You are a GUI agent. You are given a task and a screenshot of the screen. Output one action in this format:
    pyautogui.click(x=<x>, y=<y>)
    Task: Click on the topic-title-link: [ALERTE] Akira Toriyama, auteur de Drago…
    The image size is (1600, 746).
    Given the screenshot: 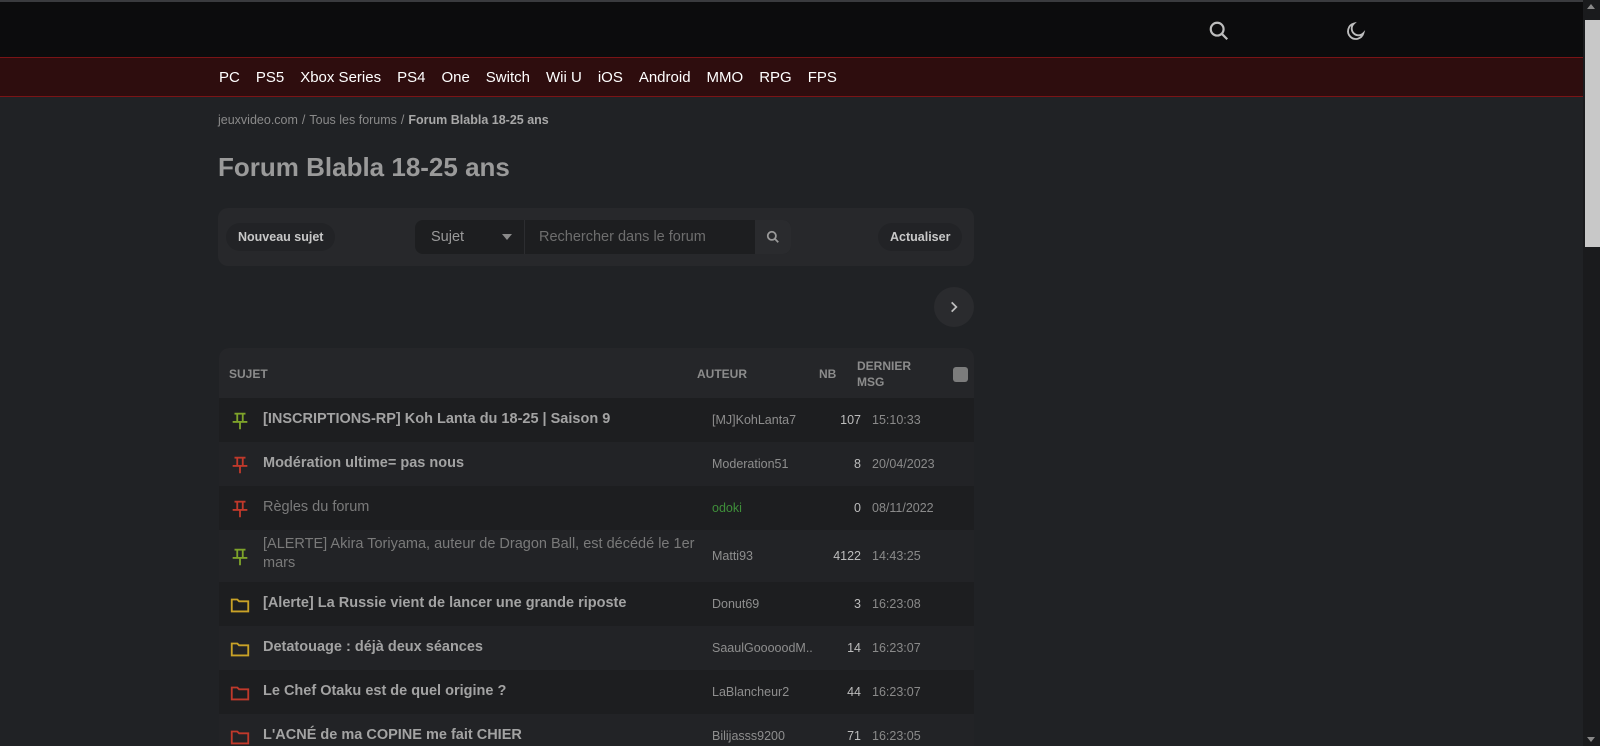 What is the action you would take?
    pyautogui.click(x=483, y=554)
    